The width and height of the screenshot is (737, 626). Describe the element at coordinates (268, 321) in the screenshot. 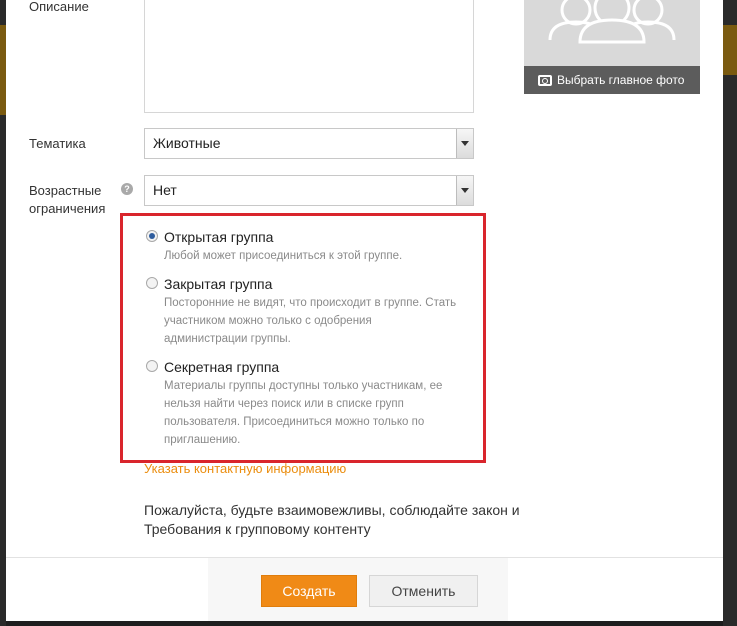

I see `option-closed-desc-line2: участником можно только с одобрения` at that location.